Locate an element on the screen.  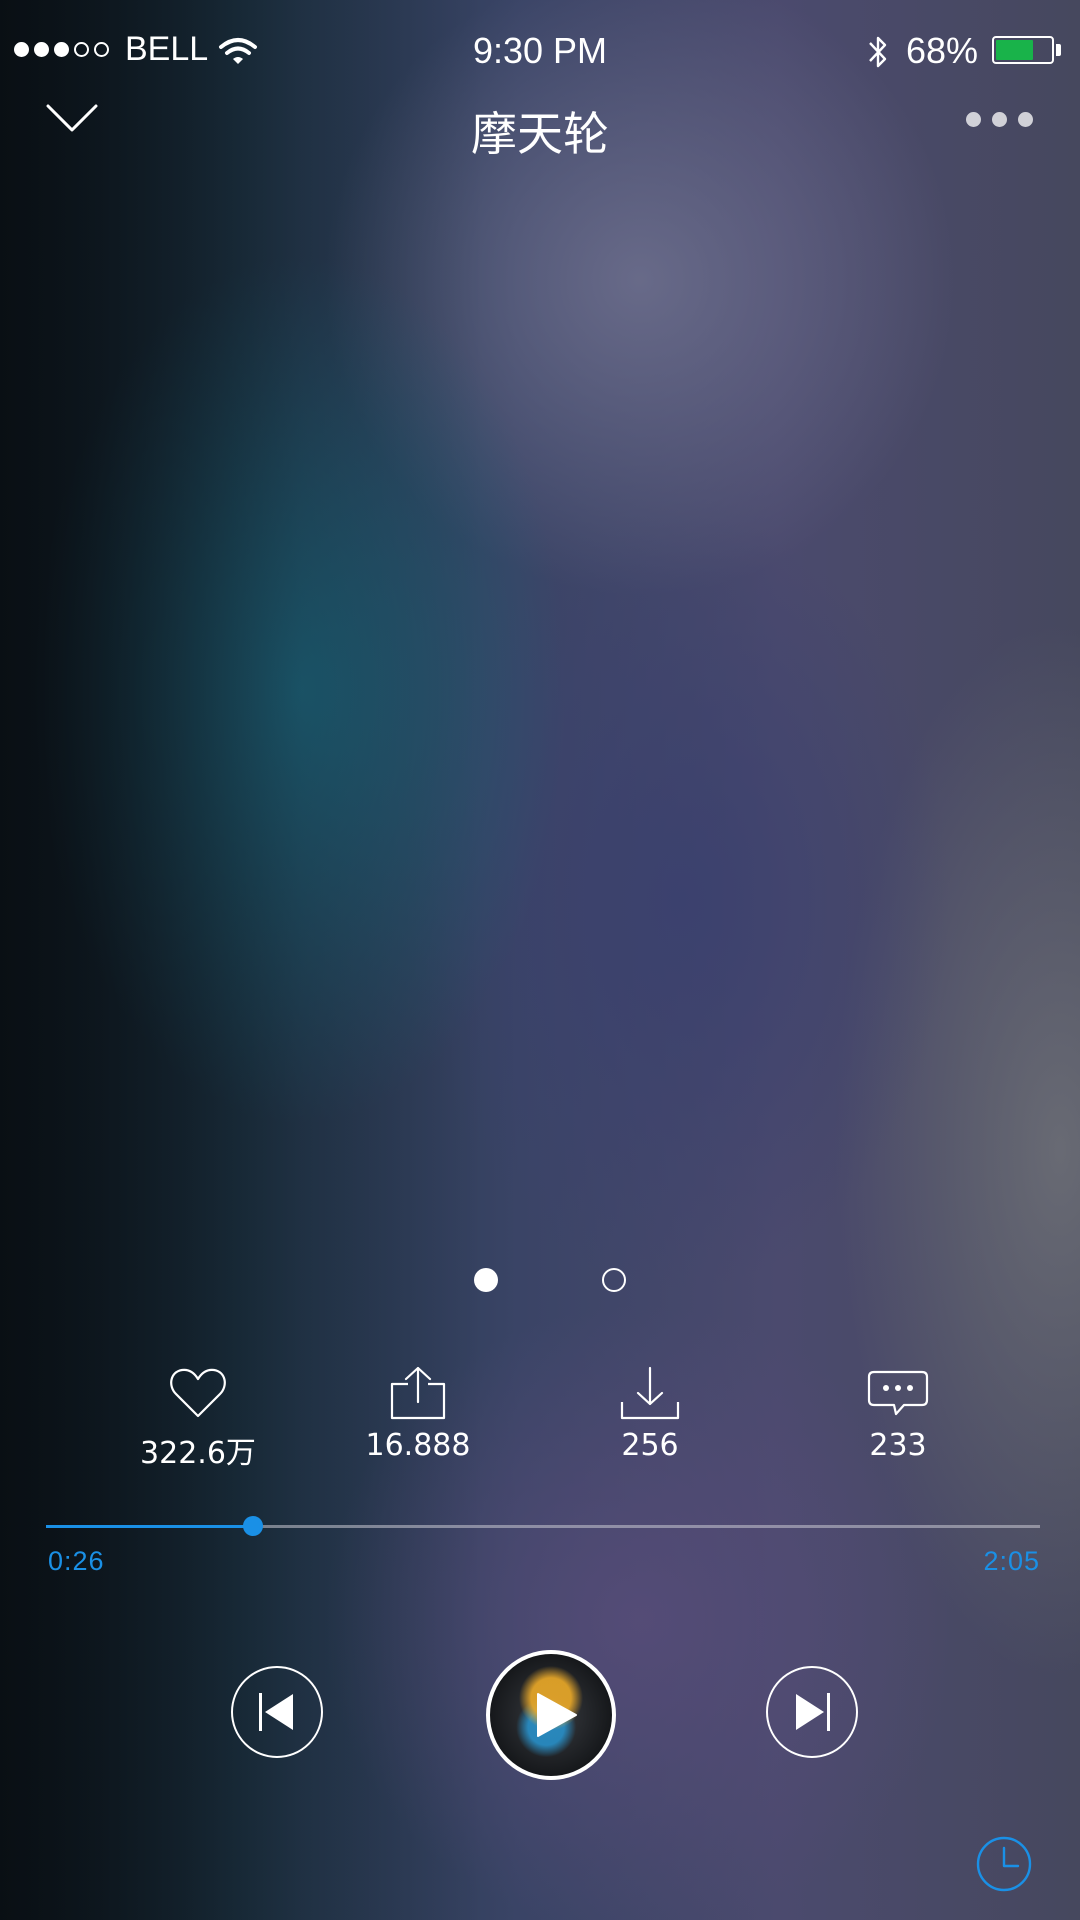
progress-slider is located at coordinates (543, 1526).